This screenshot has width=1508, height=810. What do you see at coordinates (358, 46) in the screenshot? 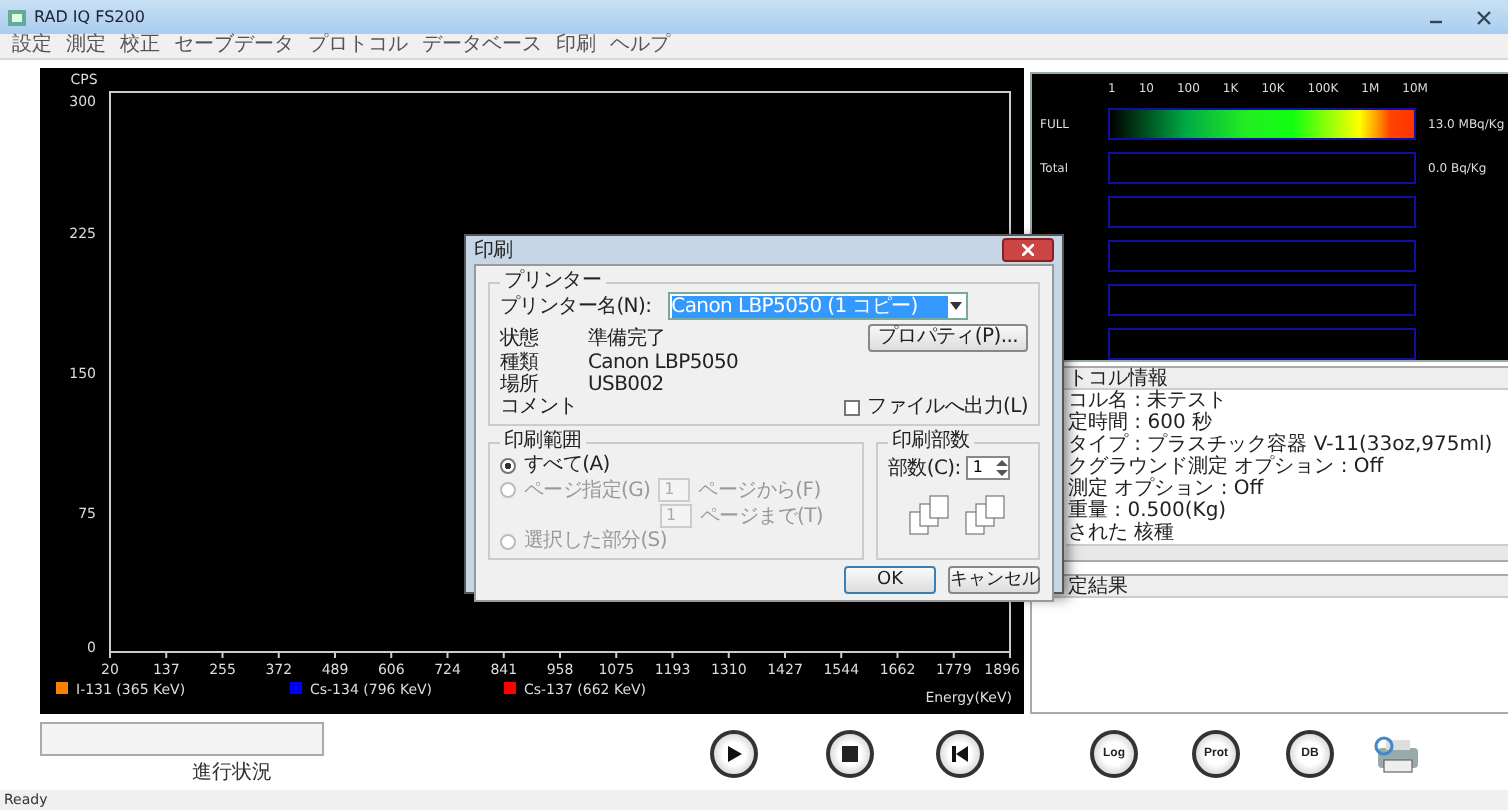
I see `menu-item: プロトコル` at bounding box center [358, 46].